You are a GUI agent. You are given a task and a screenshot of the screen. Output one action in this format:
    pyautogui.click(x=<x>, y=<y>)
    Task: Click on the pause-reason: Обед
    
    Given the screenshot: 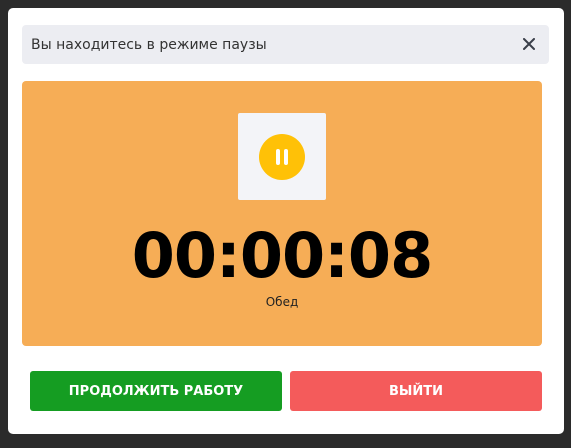 What is the action you would take?
    pyautogui.click(x=282, y=302)
    